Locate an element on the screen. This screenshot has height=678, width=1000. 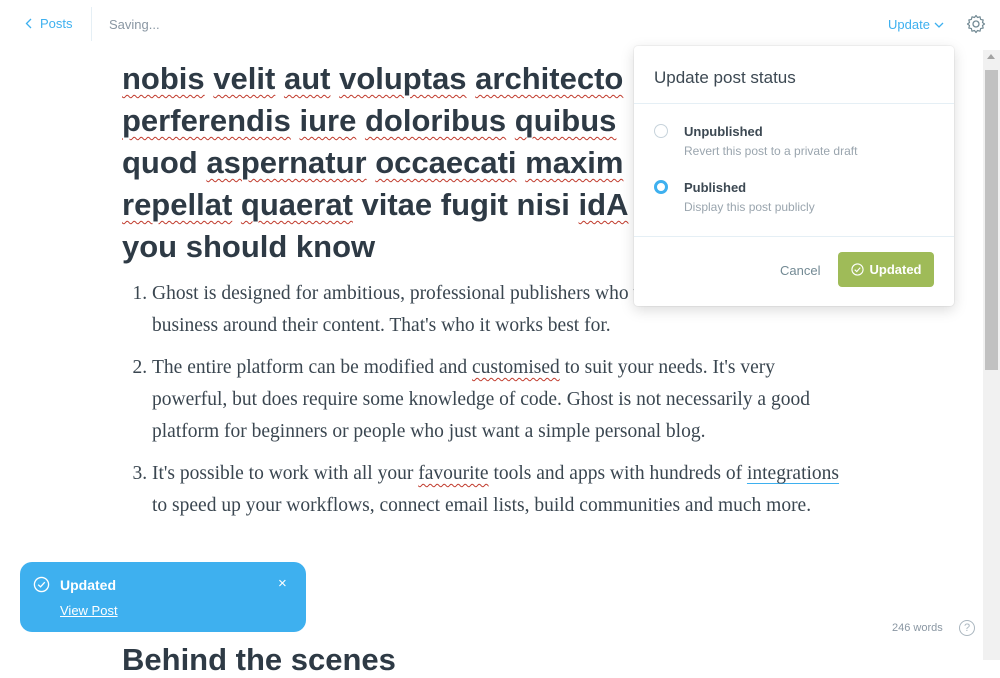
misspelled-word: customised is located at coordinates (516, 367).